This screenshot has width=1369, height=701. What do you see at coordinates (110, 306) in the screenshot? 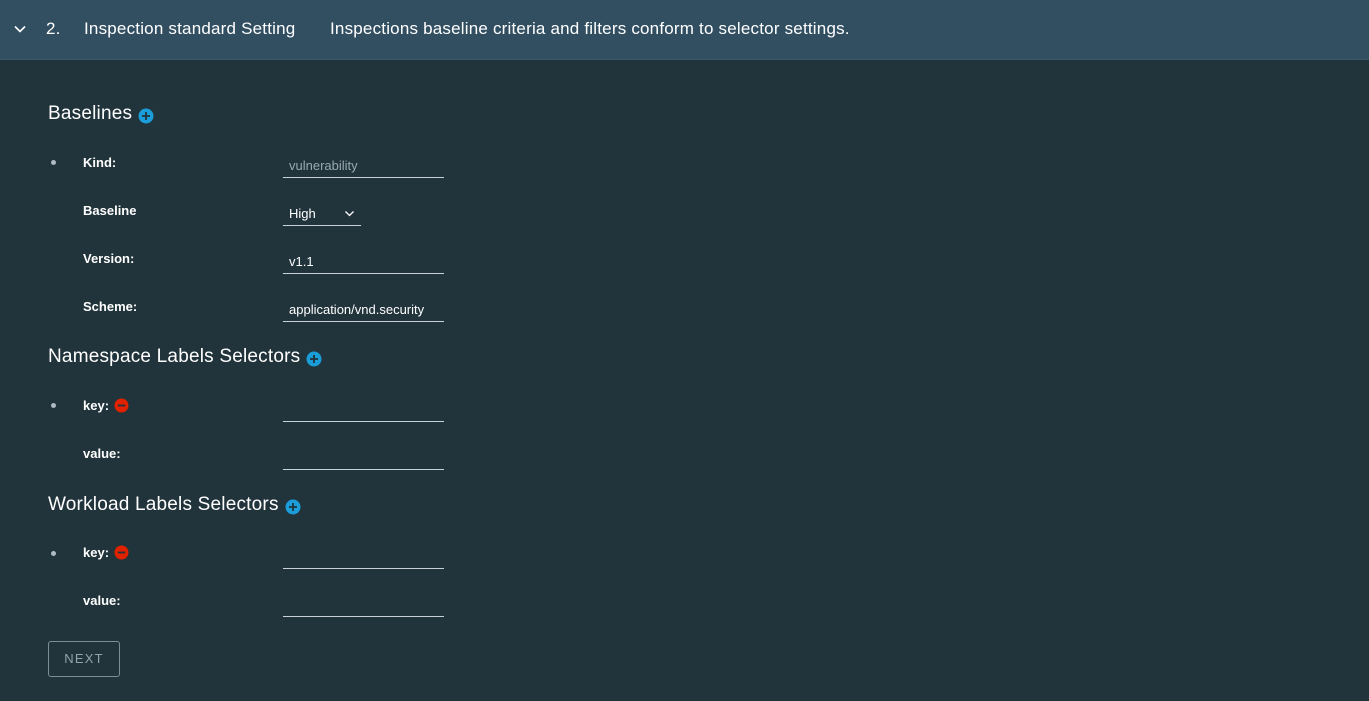
I see `scheme-label: Scheme:` at bounding box center [110, 306].